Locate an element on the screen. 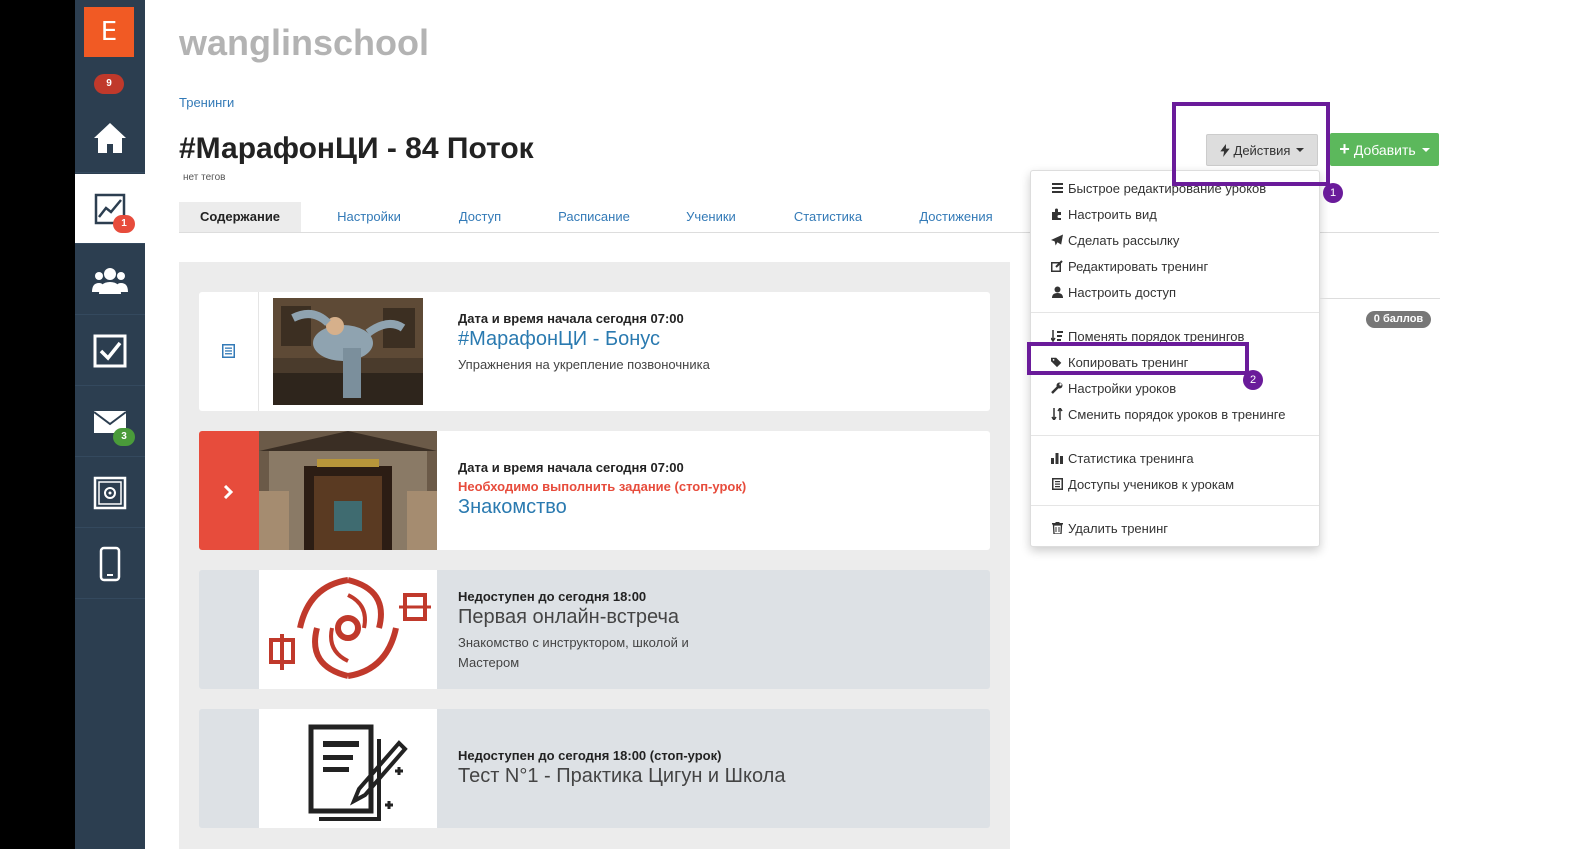 The image size is (1580, 849). menu-label: Статистика тренинга is located at coordinates (1131, 458).